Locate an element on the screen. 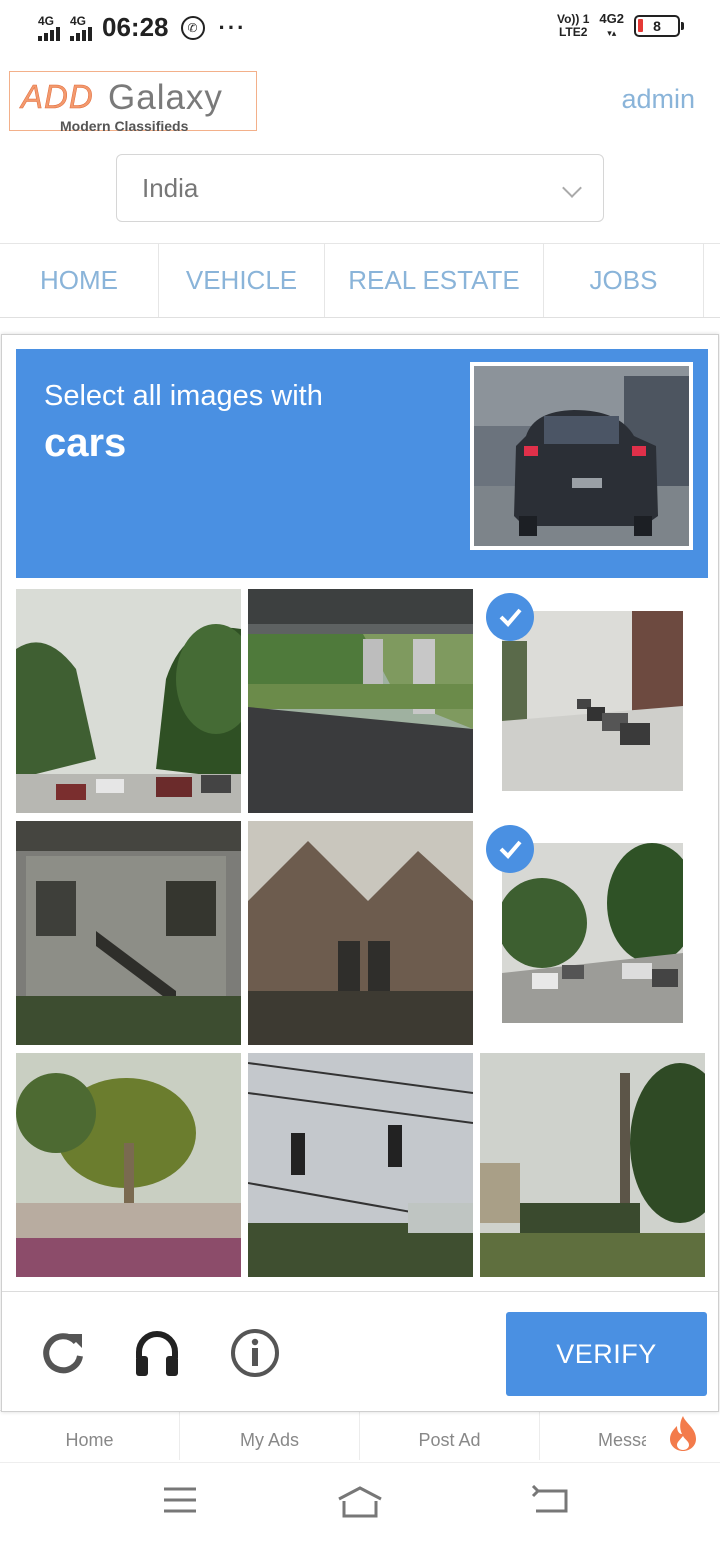  menu-icon is located at coordinates (180, 1504).